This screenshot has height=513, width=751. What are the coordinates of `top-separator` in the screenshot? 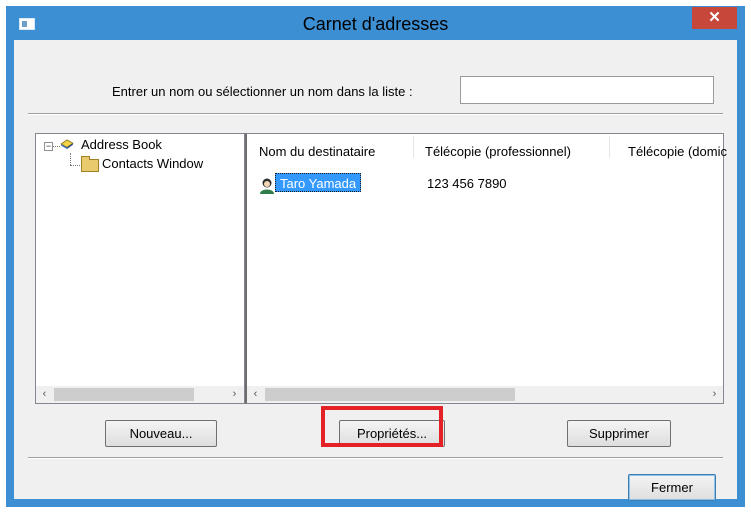 It's located at (375, 114).